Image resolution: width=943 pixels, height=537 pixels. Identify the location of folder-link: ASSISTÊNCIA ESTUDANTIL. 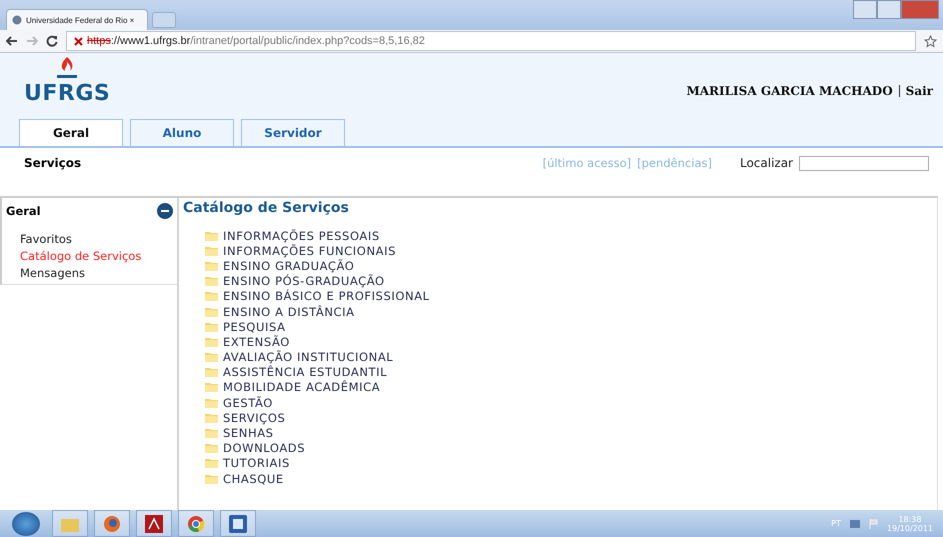
(305, 372).